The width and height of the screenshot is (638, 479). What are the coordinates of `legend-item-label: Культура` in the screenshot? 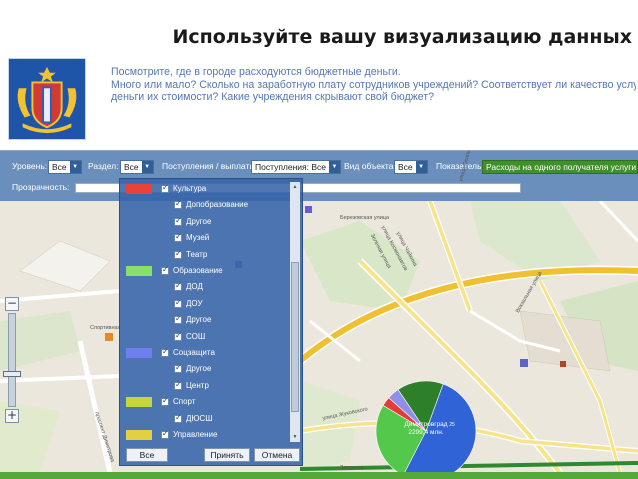 It's located at (190, 188).